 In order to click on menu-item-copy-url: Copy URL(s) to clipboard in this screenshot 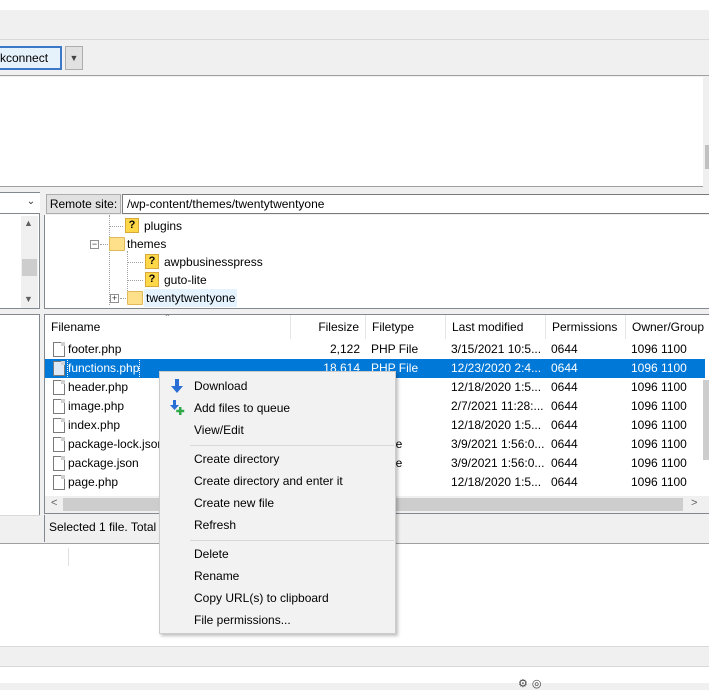, I will do `click(277, 598)`.